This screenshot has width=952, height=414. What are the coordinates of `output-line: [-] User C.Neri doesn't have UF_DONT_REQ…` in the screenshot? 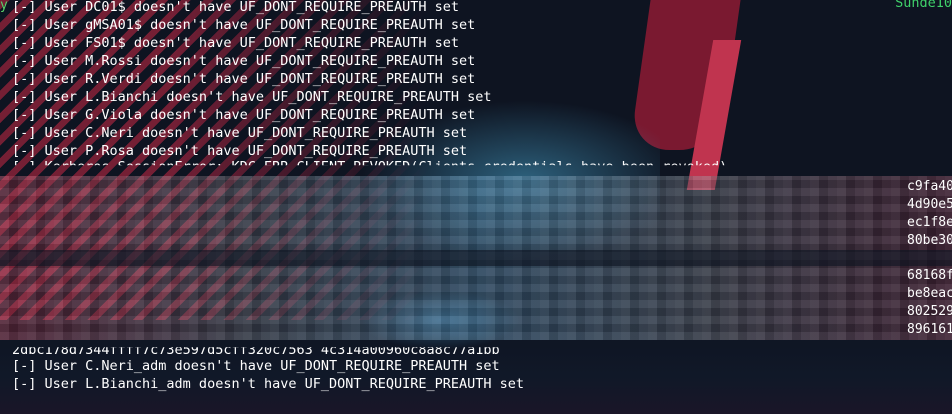 It's located at (240, 133).